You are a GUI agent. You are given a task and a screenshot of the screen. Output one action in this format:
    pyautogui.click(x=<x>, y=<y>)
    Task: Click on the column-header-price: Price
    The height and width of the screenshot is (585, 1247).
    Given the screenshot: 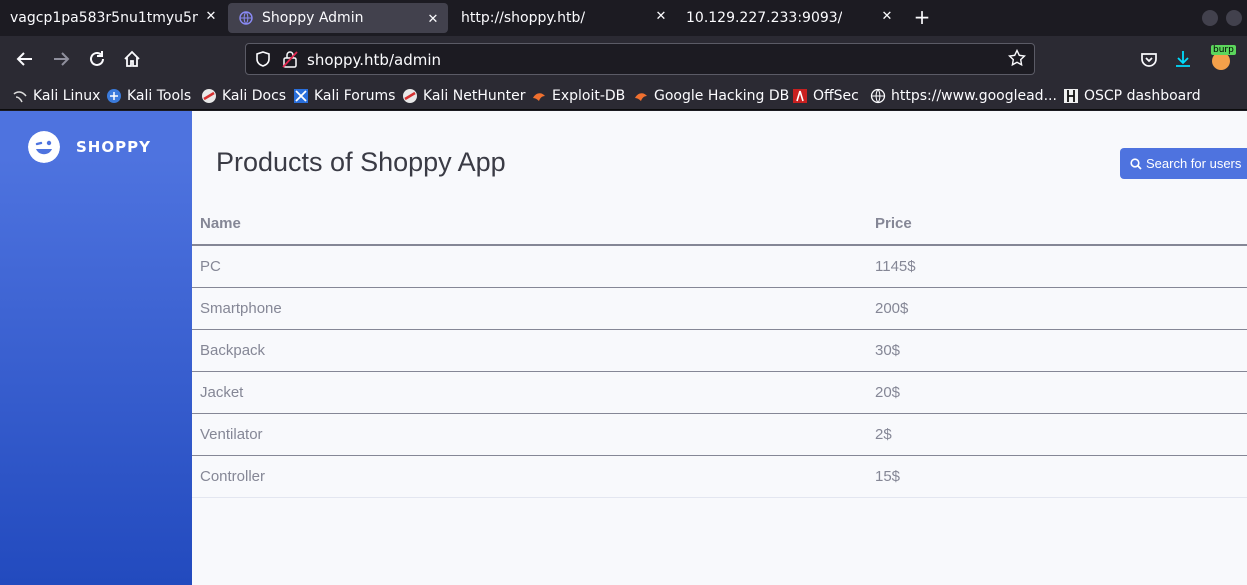 What is the action you would take?
    pyautogui.click(x=1057, y=224)
    